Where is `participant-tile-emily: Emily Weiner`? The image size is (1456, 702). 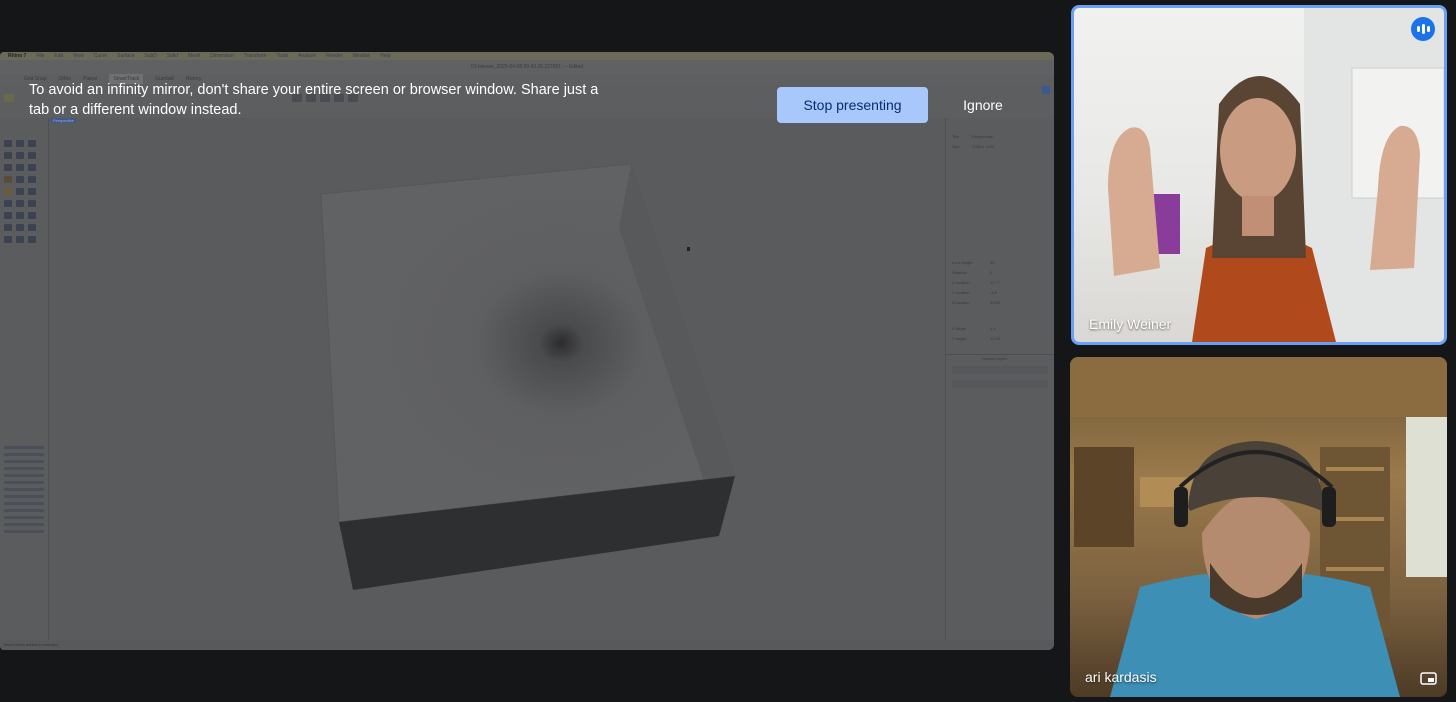
participant-tile-emily: Emily Weiner is located at coordinates (1259, 175).